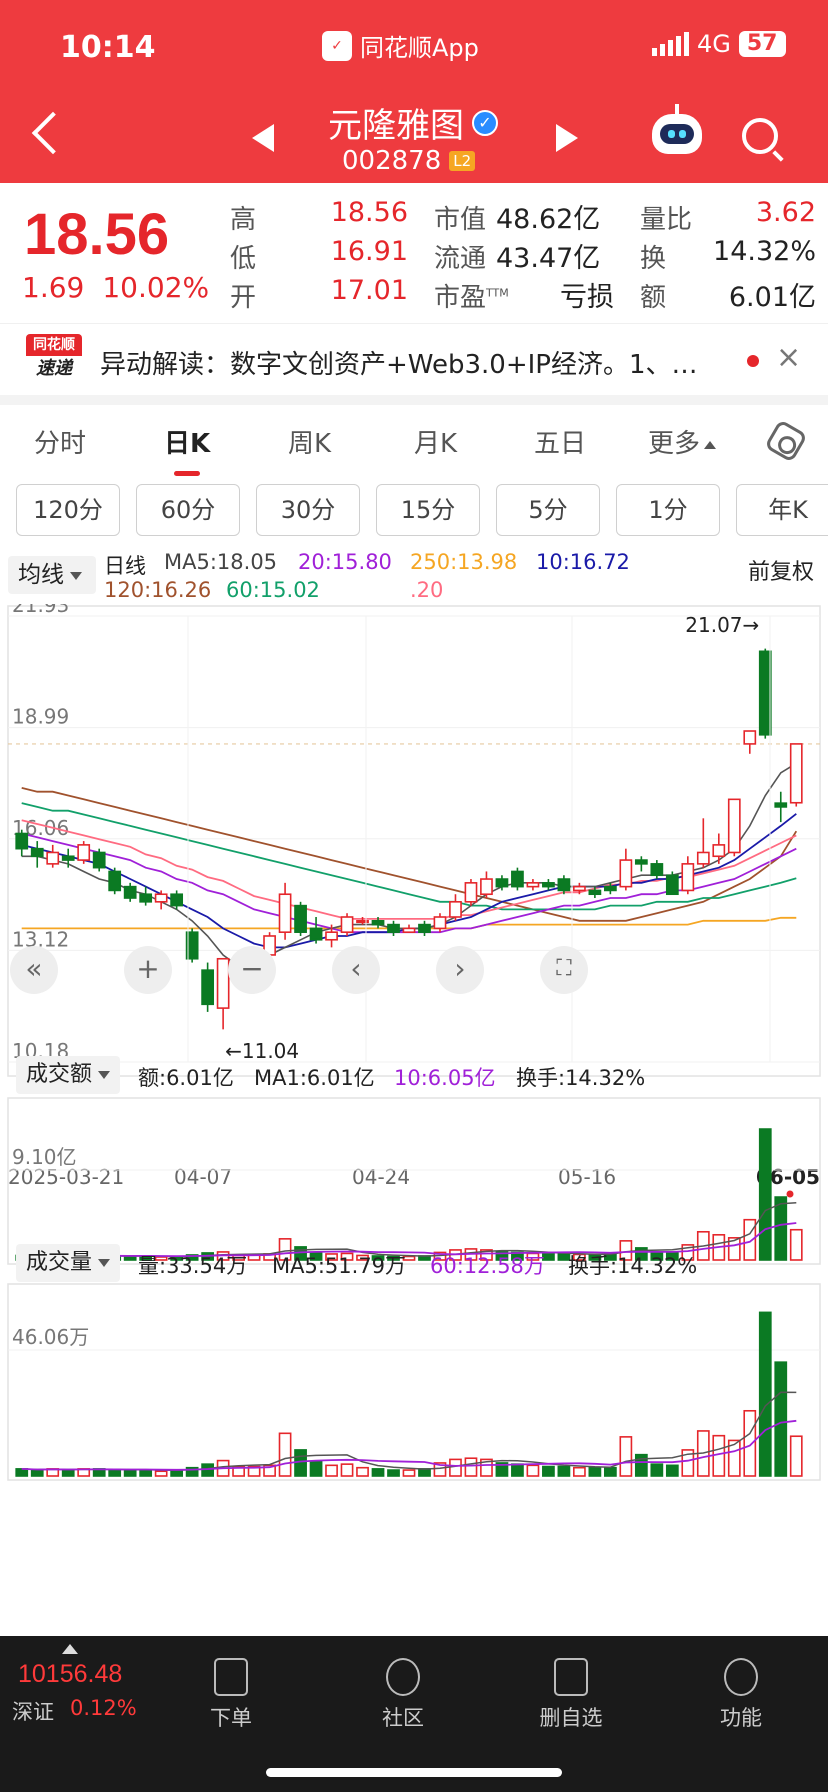  What do you see at coordinates (583, 562) in the screenshot?
I see `ma10-value: 10:16.72` at bounding box center [583, 562].